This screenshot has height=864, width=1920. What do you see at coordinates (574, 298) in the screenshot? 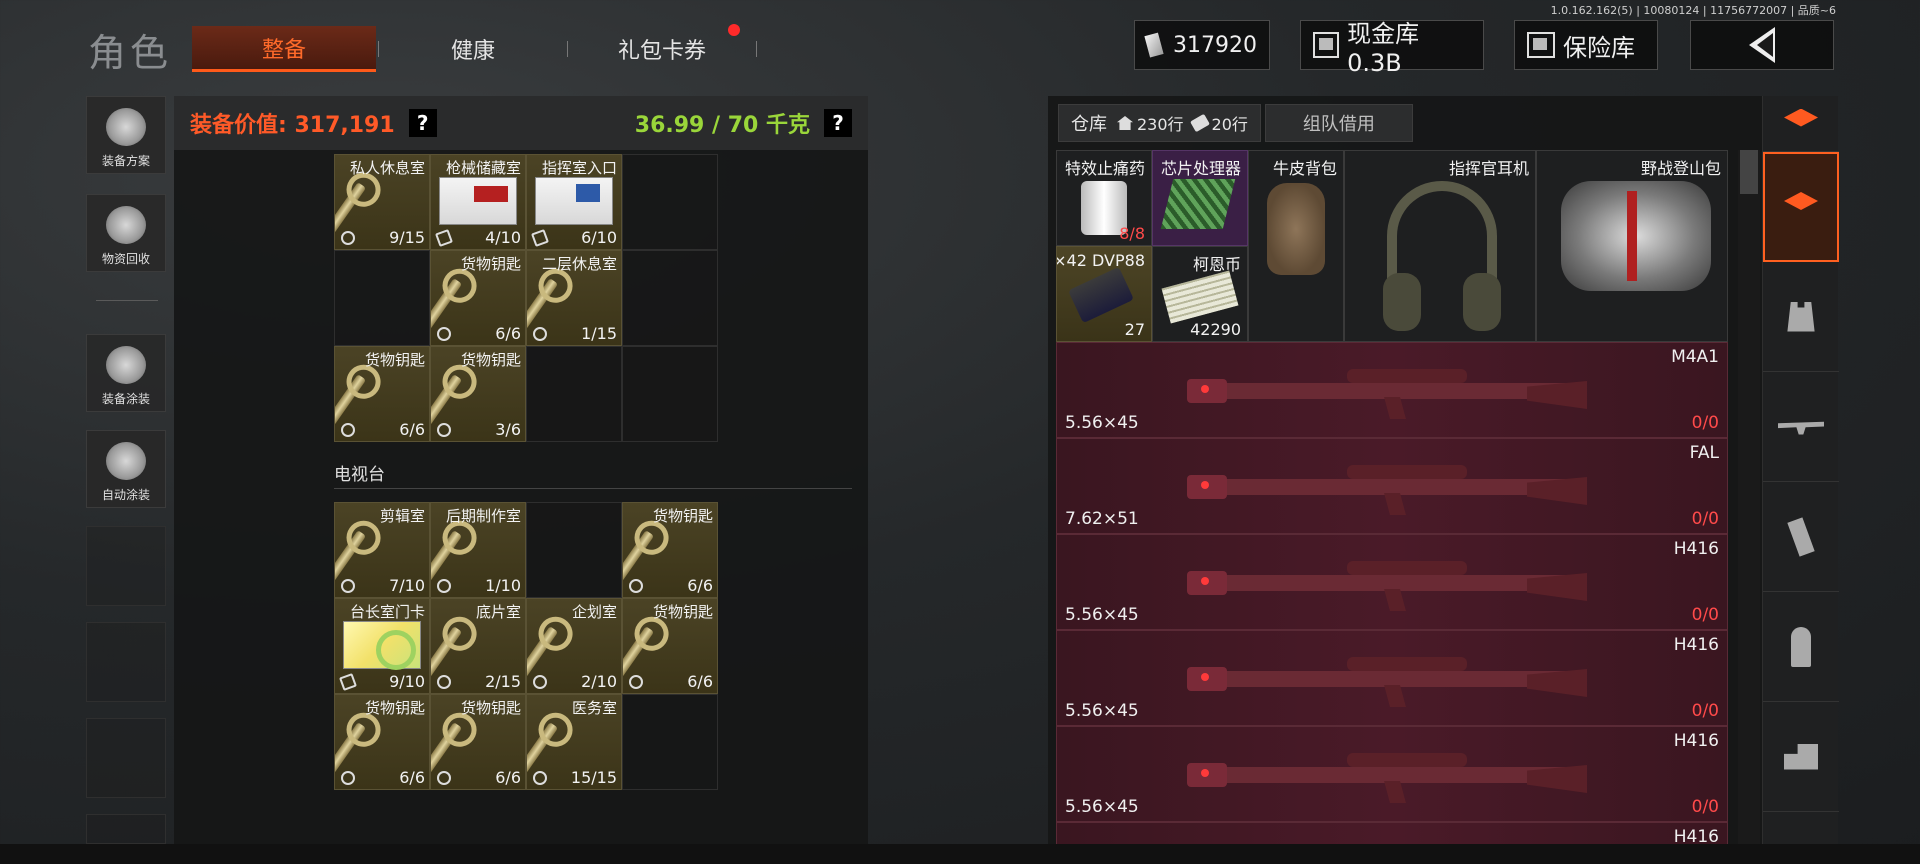
I see `key-item: 二层休息室 1/15` at bounding box center [574, 298].